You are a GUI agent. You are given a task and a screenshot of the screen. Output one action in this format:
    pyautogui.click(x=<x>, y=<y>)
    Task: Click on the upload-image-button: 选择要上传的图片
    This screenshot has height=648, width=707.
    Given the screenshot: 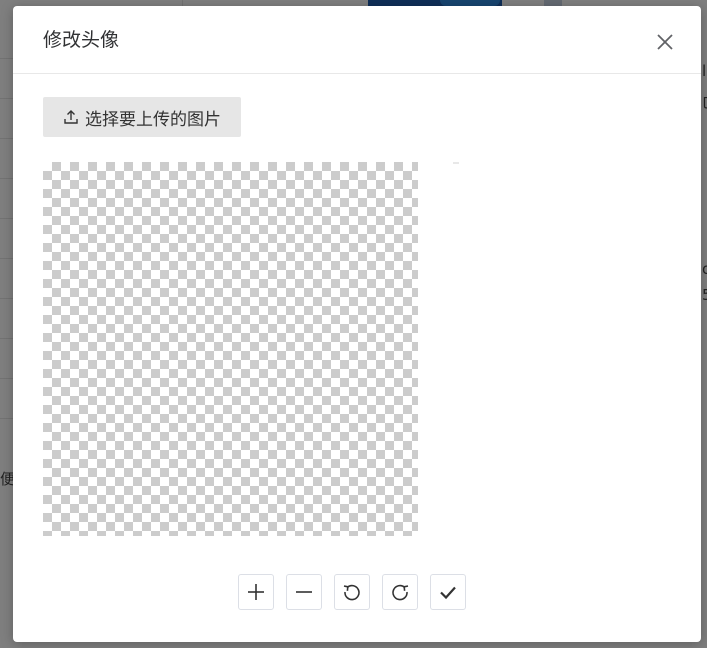 What is the action you would take?
    pyautogui.click(x=142, y=117)
    